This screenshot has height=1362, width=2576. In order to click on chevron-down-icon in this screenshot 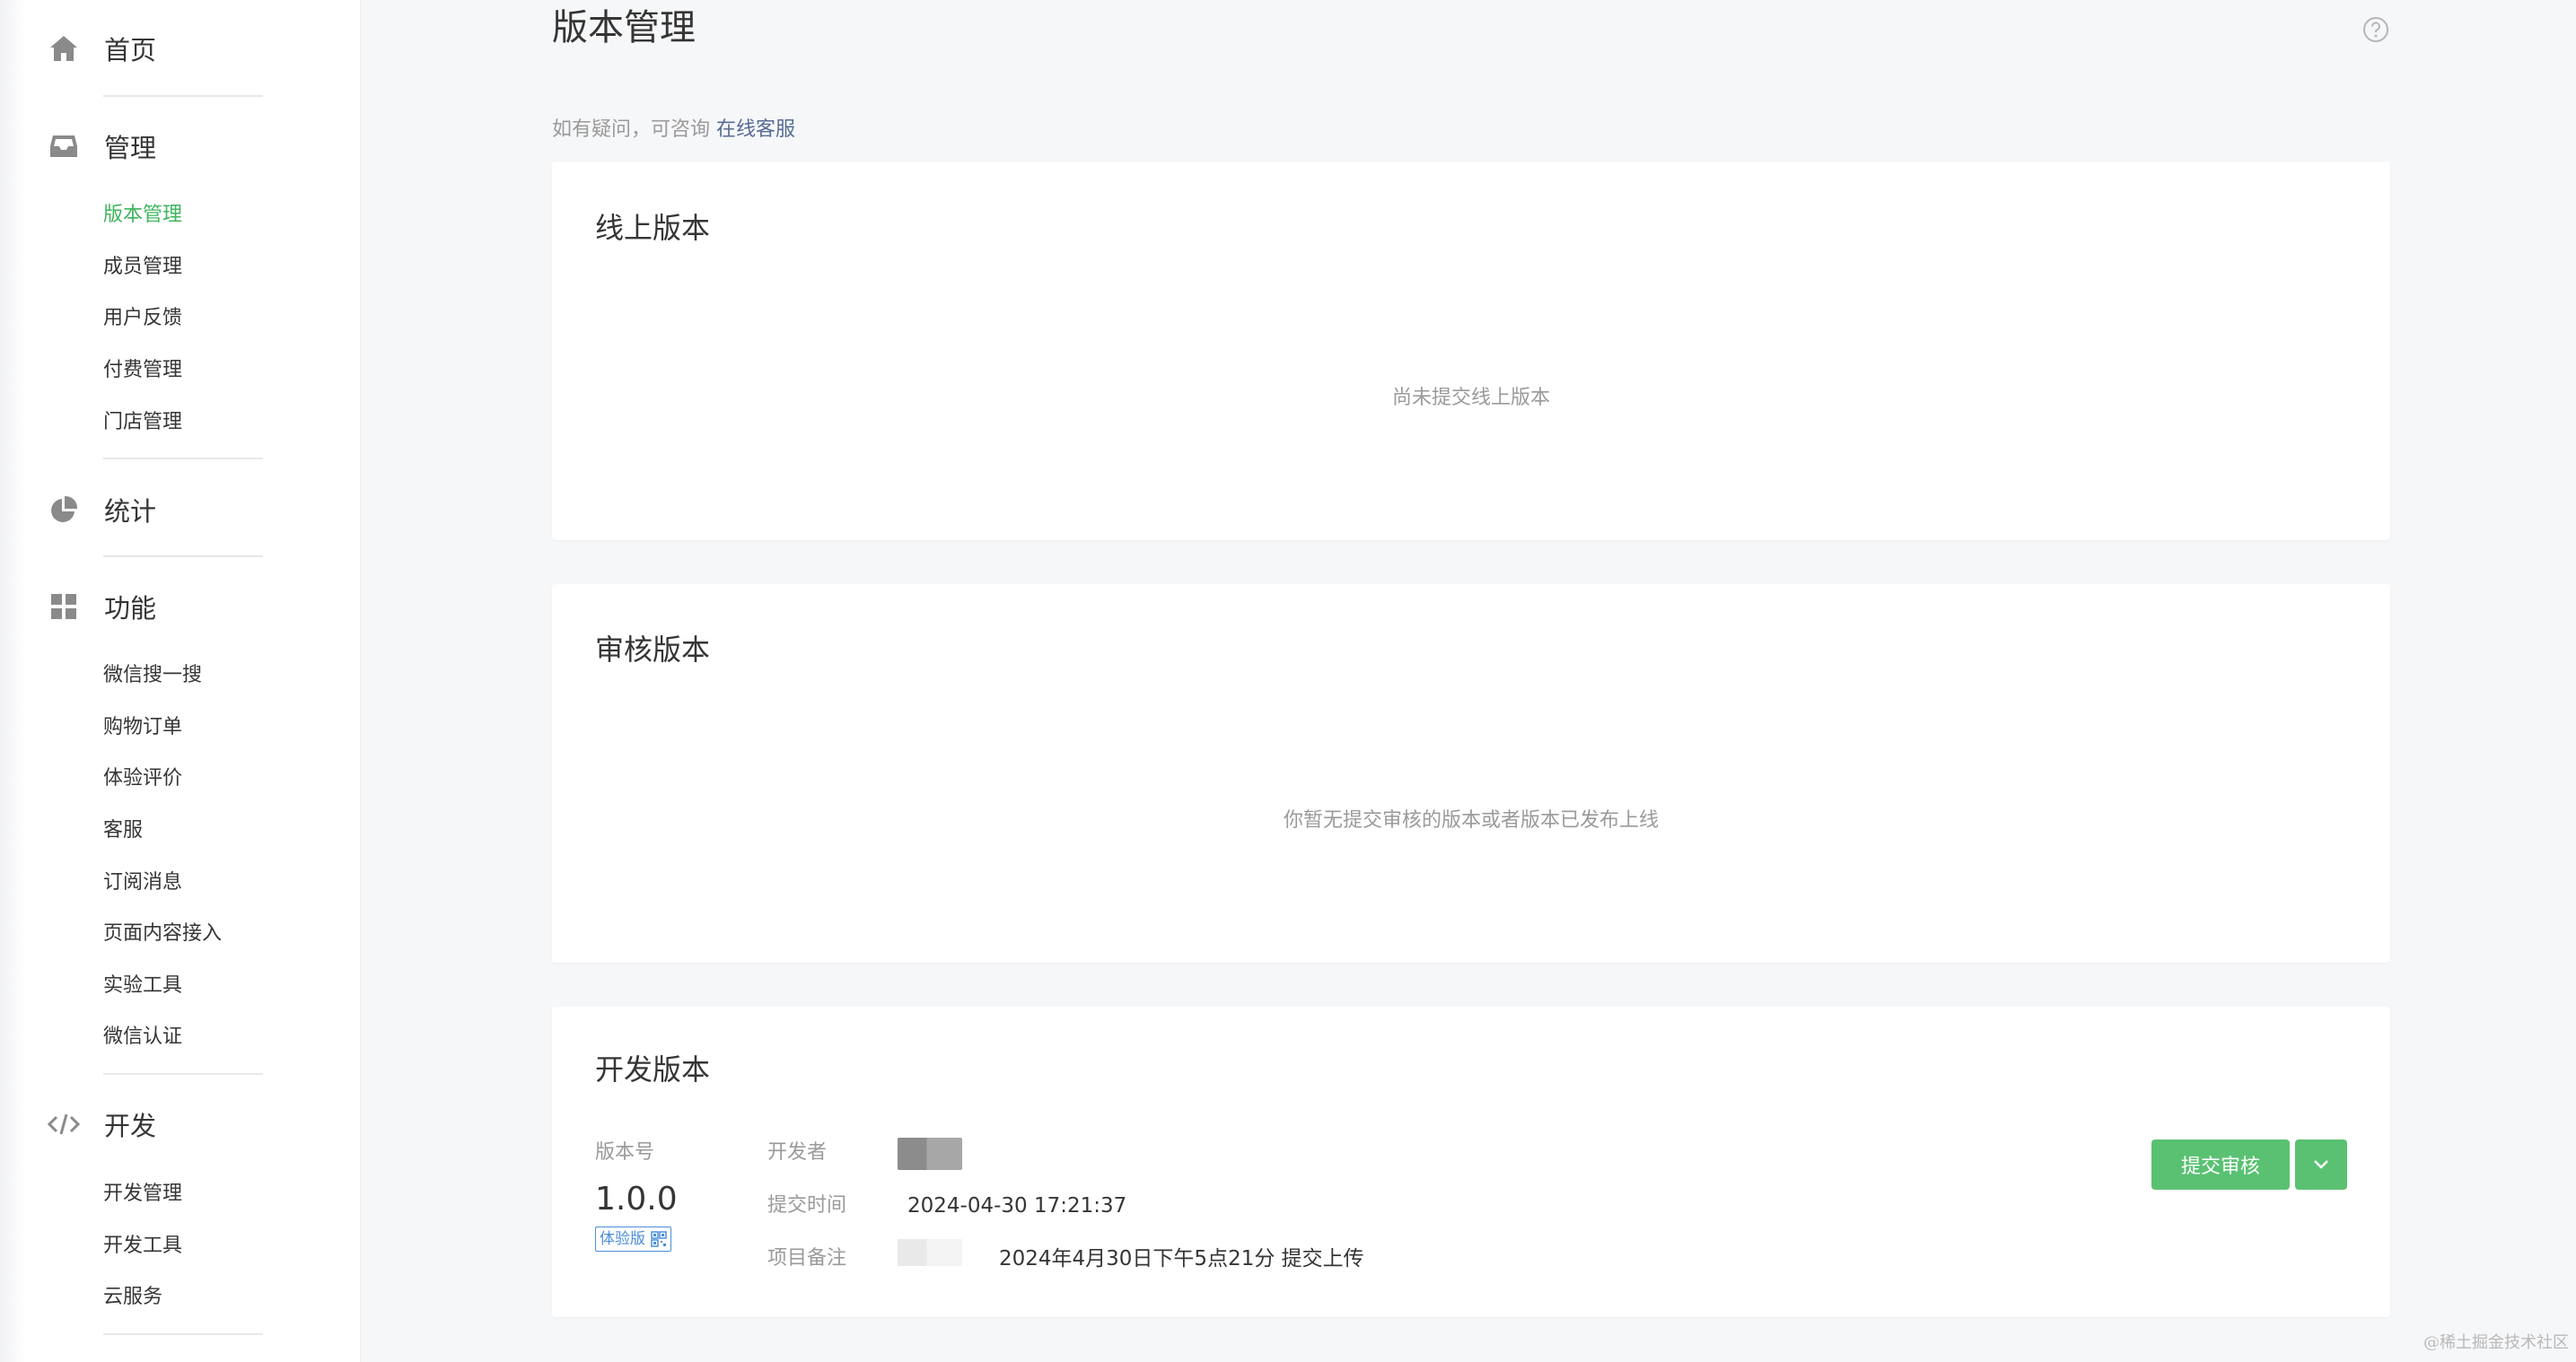, I will do `click(2321, 1164)`.